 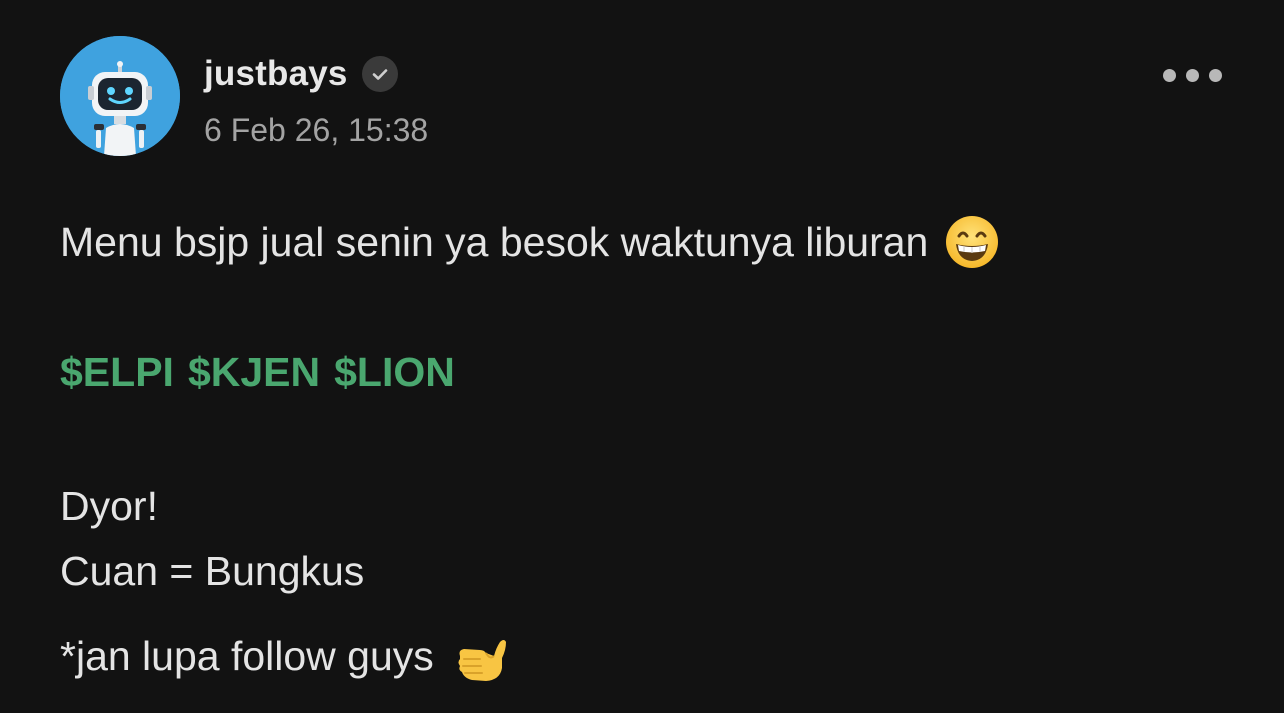 I want to click on post-text-cuan: Cuan = Bungkus, so click(x=212, y=570).